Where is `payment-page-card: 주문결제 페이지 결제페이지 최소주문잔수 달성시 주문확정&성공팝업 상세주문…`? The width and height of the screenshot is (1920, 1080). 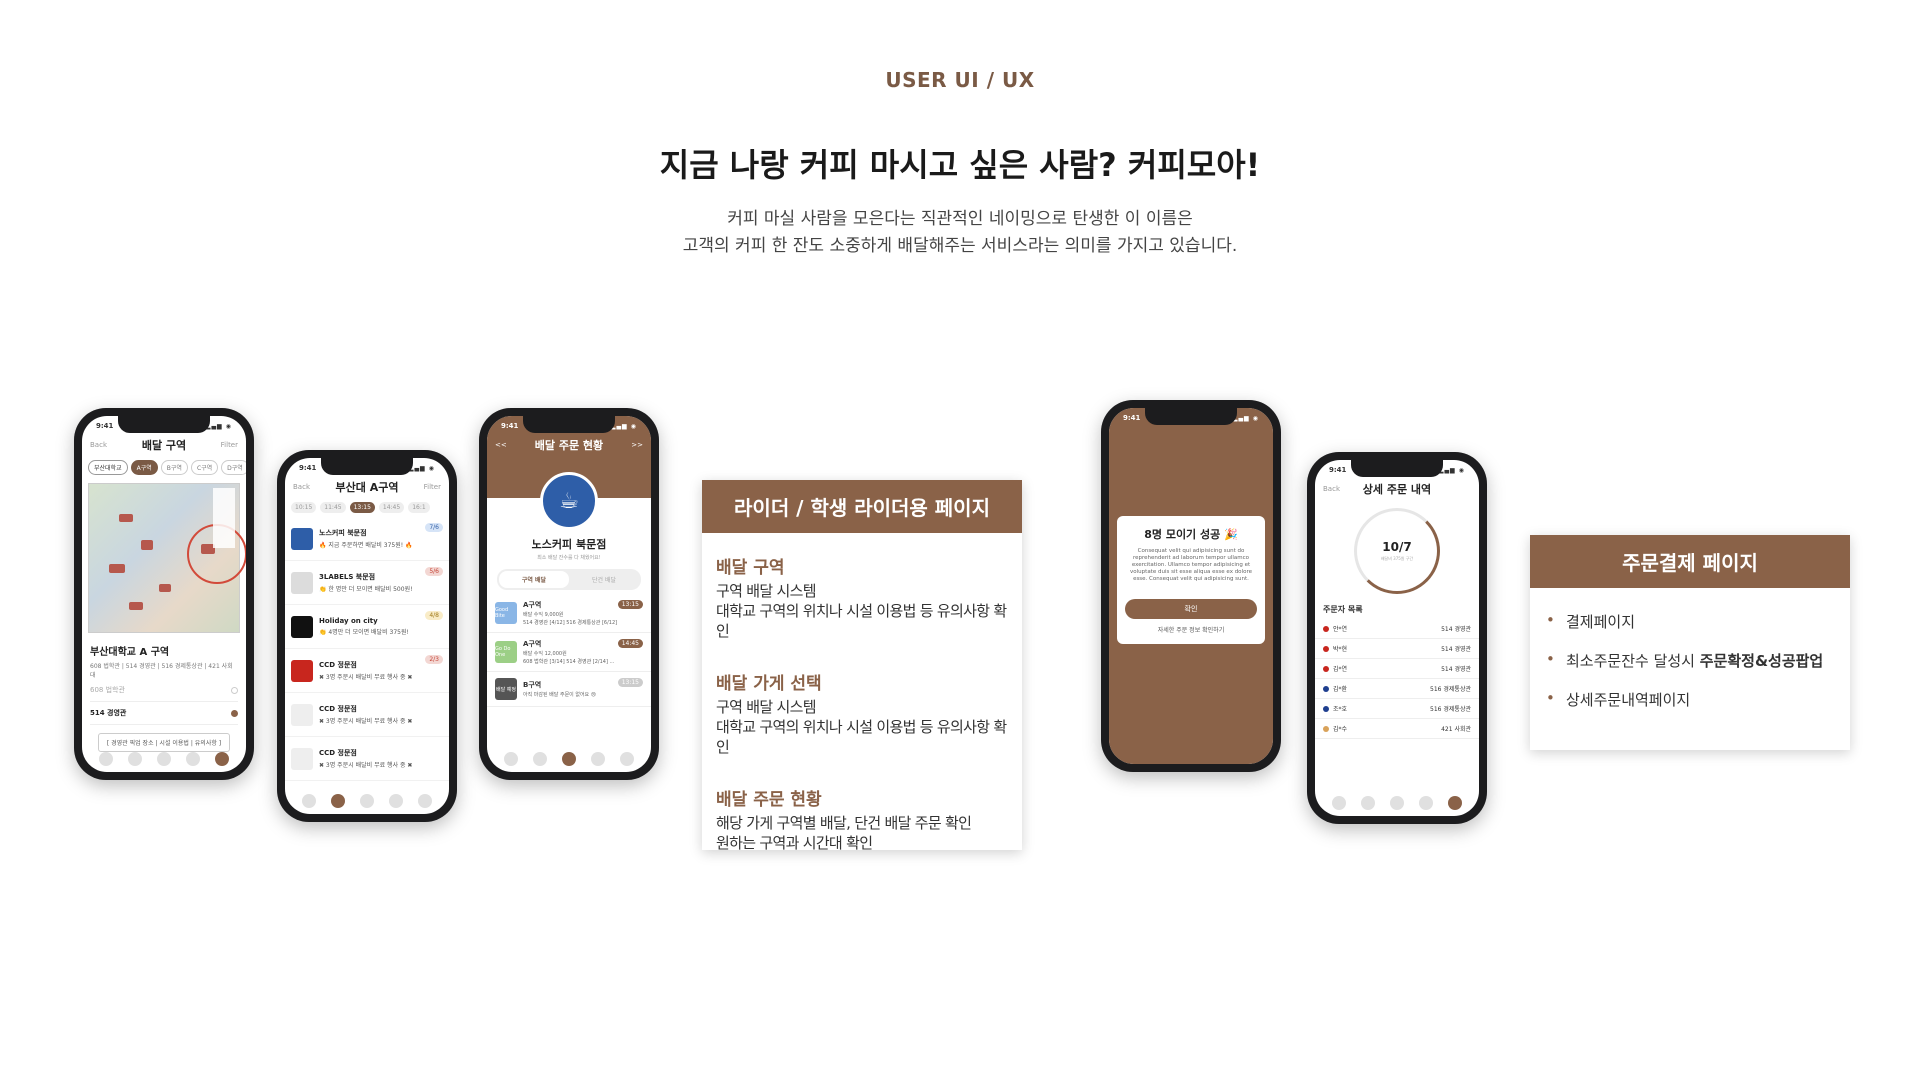 payment-page-card: 주문결제 페이지 결제페이지 최소주문잔수 달성시 주문확정&성공팝업 상세주문… is located at coordinates (1690, 642).